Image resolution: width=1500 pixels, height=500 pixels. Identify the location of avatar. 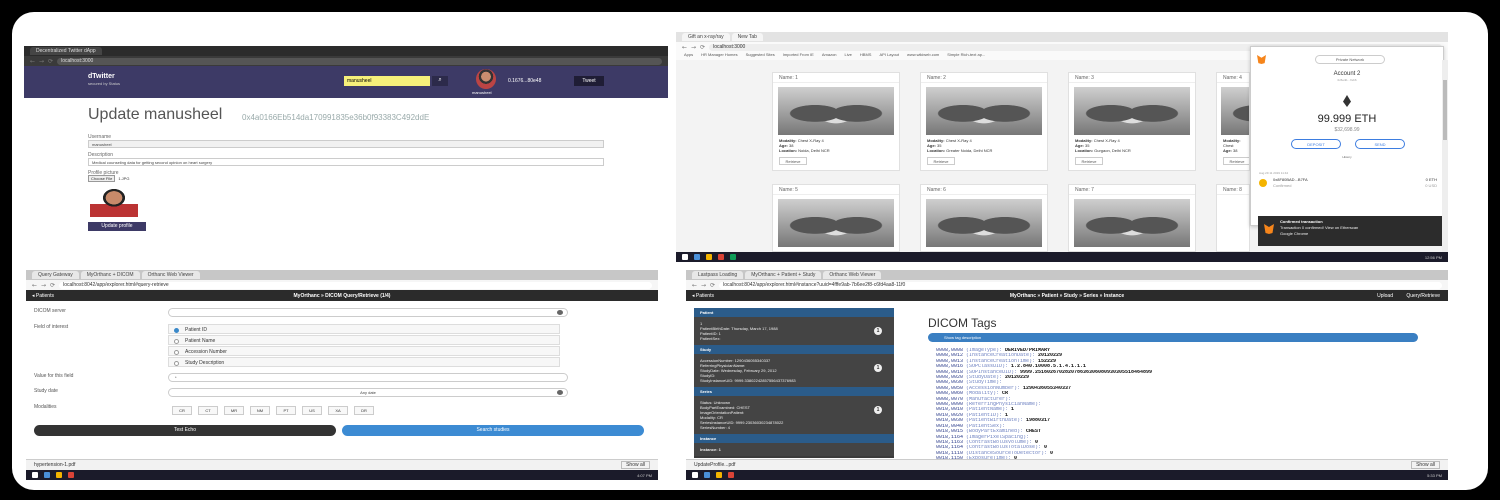
(486, 79).